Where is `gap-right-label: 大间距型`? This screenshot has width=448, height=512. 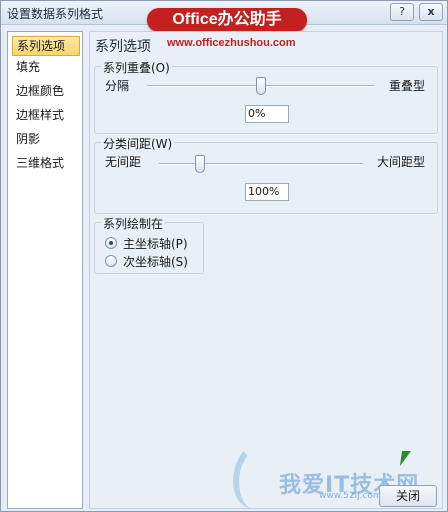
gap-right-label: 大间距型 is located at coordinates (401, 162).